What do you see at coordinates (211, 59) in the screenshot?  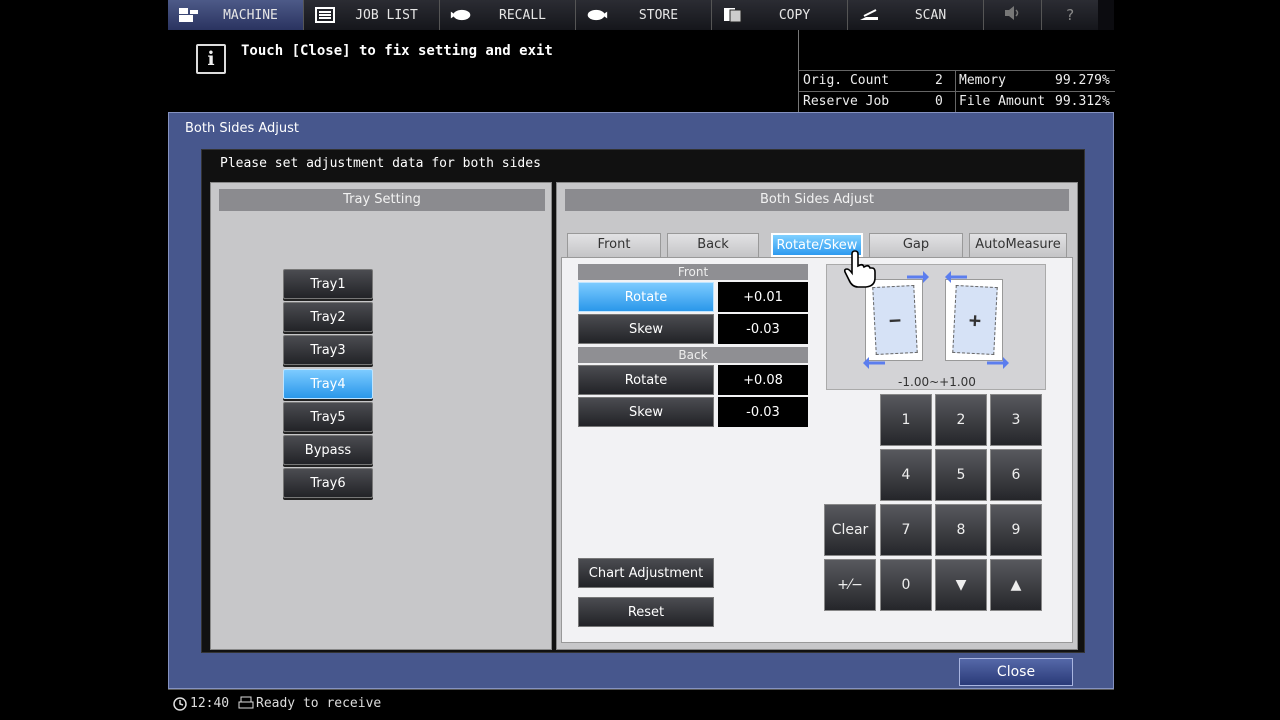 I see `info-icon: i` at bounding box center [211, 59].